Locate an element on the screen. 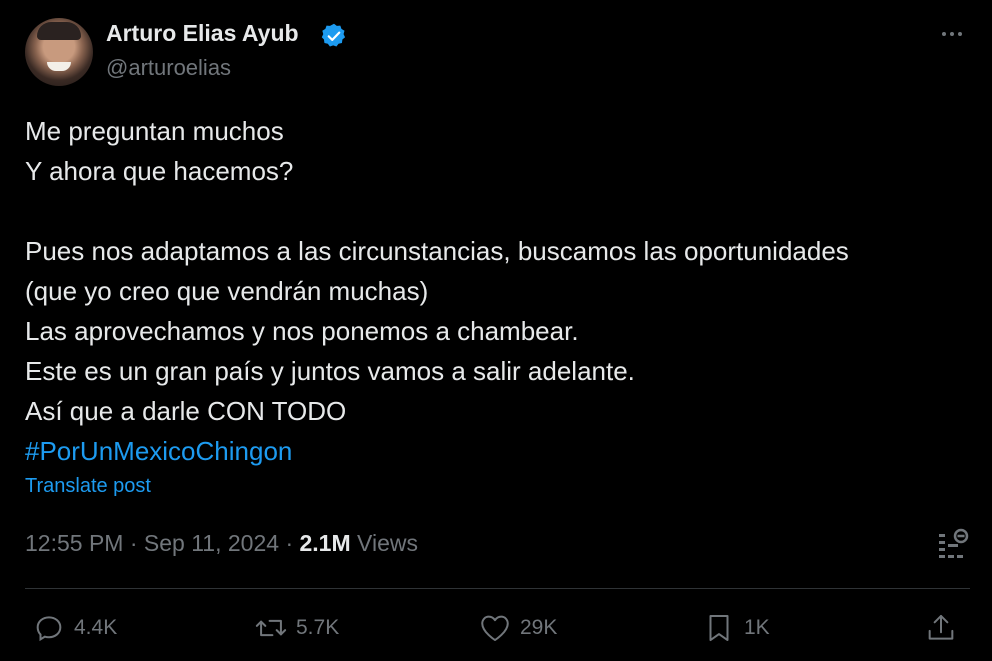  like-icon is located at coordinates (495, 628).